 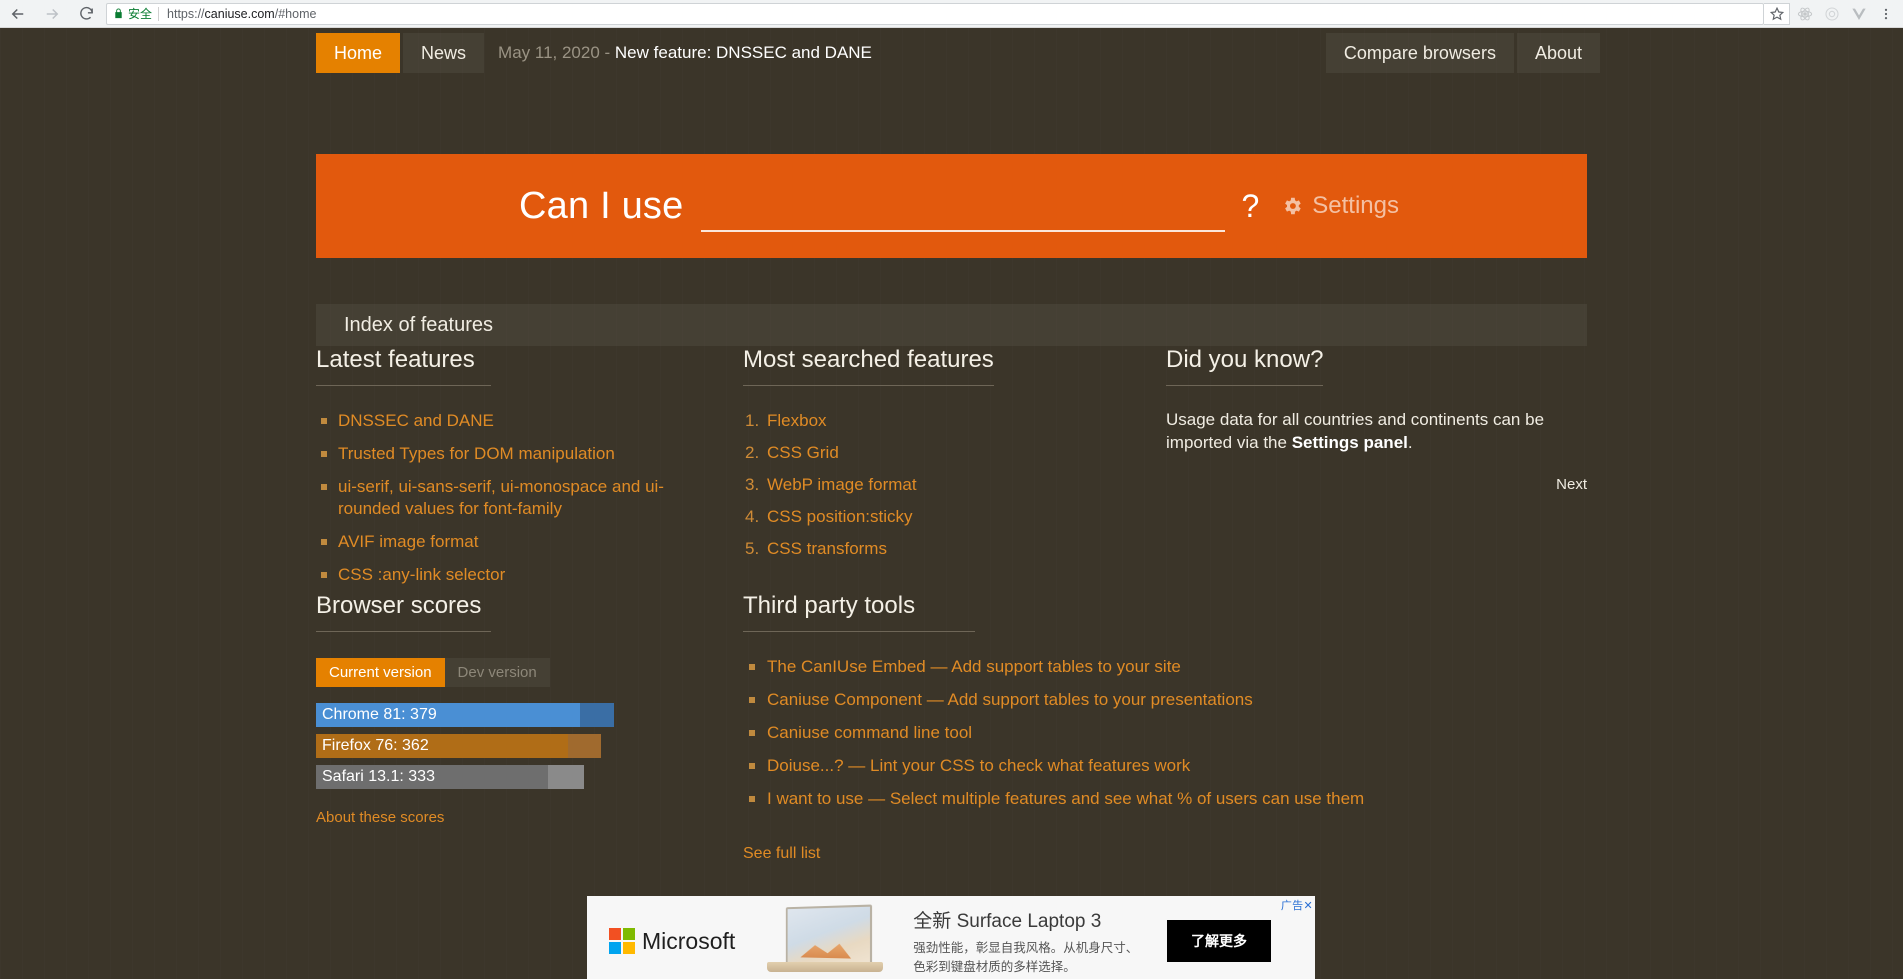 I want to click on ad-subtitle-line2: 色彩到键盘材质的多样选择。, so click(x=994, y=966).